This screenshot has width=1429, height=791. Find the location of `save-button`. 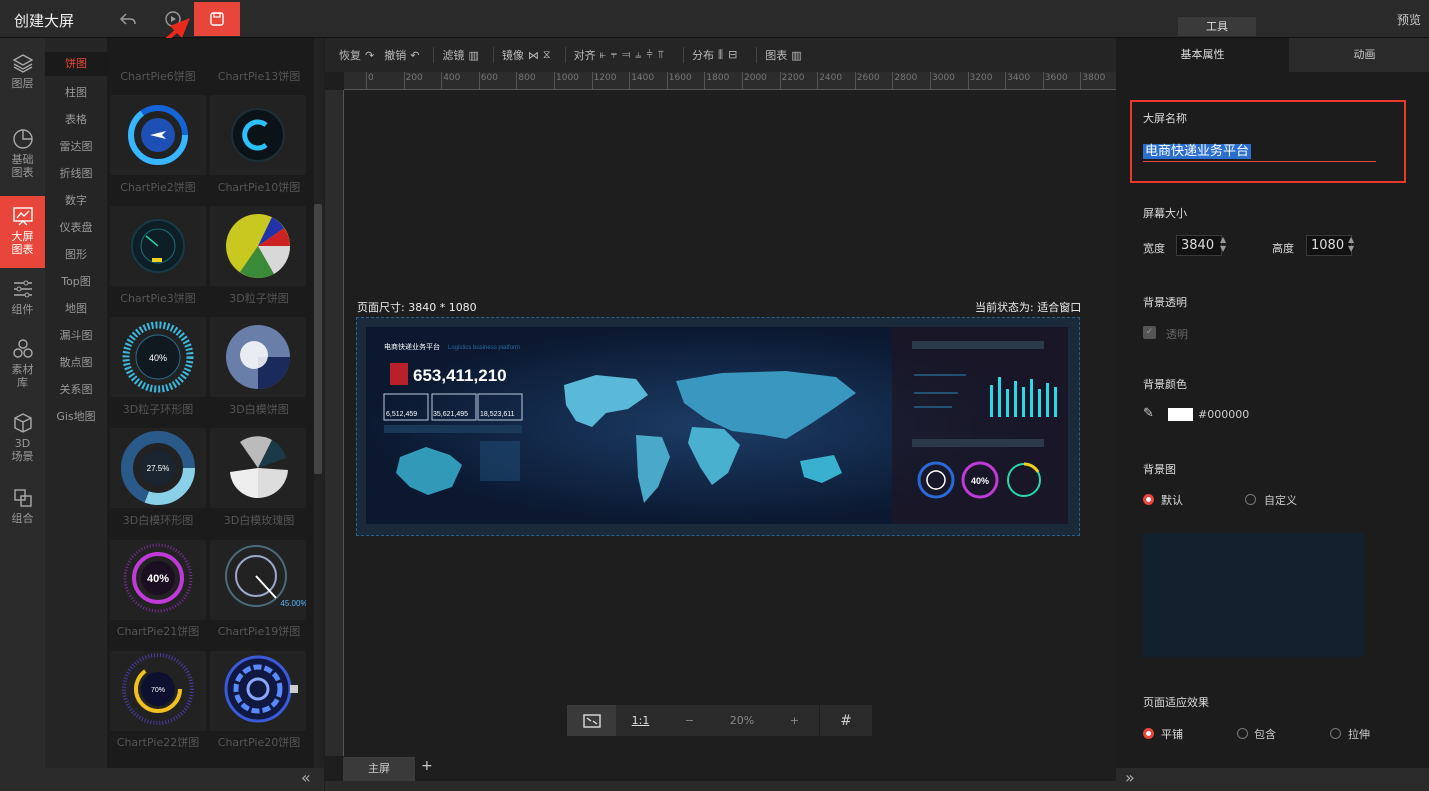

save-button is located at coordinates (217, 19).